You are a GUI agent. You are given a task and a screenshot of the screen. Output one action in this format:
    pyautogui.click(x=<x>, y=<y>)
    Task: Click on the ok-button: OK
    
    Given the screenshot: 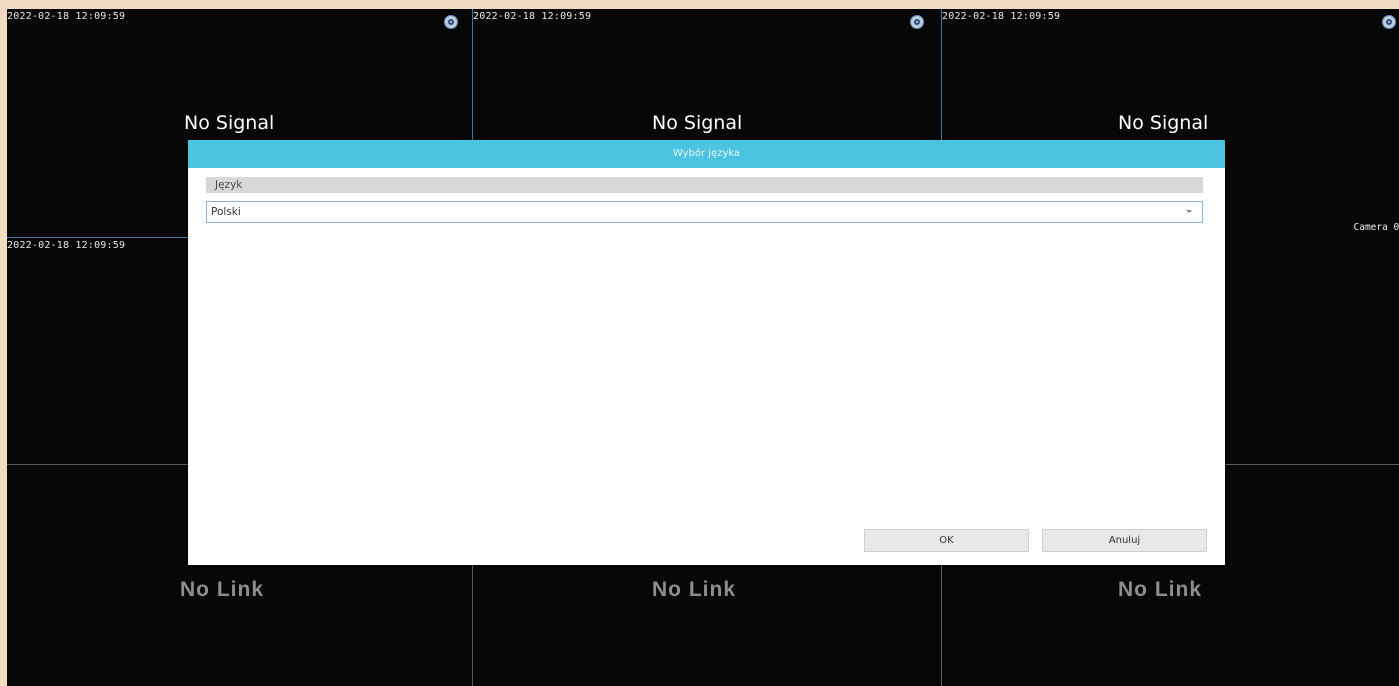 What is the action you would take?
    pyautogui.click(x=946, y=540)
    